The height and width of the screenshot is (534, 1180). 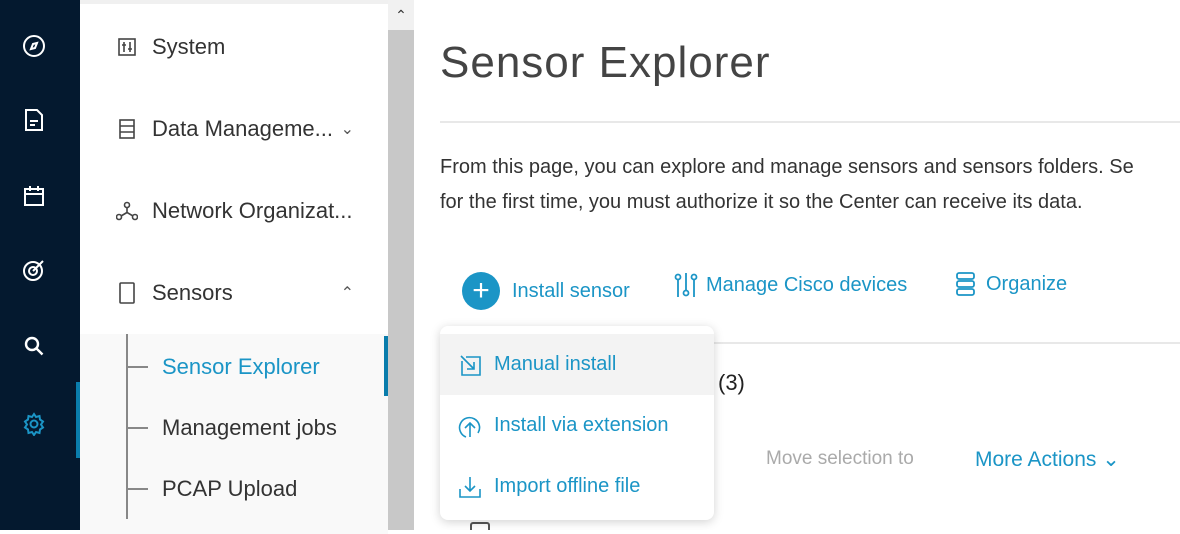 What do you see at coordinates (34, 196) in the screenshot?
I see `calendar-icon` at bounding box center [34, 196].